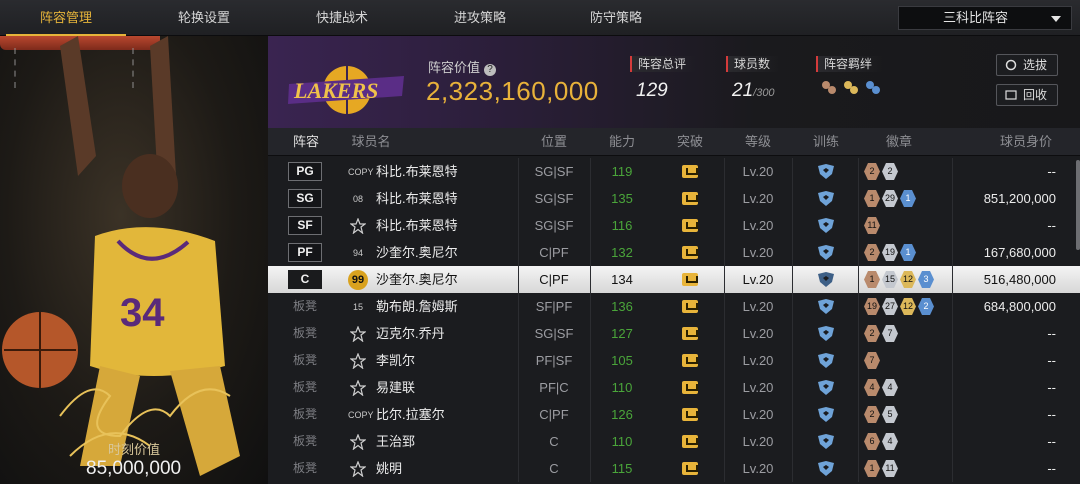 The image size is (1080, 484). I want to click on col-player-value: 球员身价, so click(1026, 142).